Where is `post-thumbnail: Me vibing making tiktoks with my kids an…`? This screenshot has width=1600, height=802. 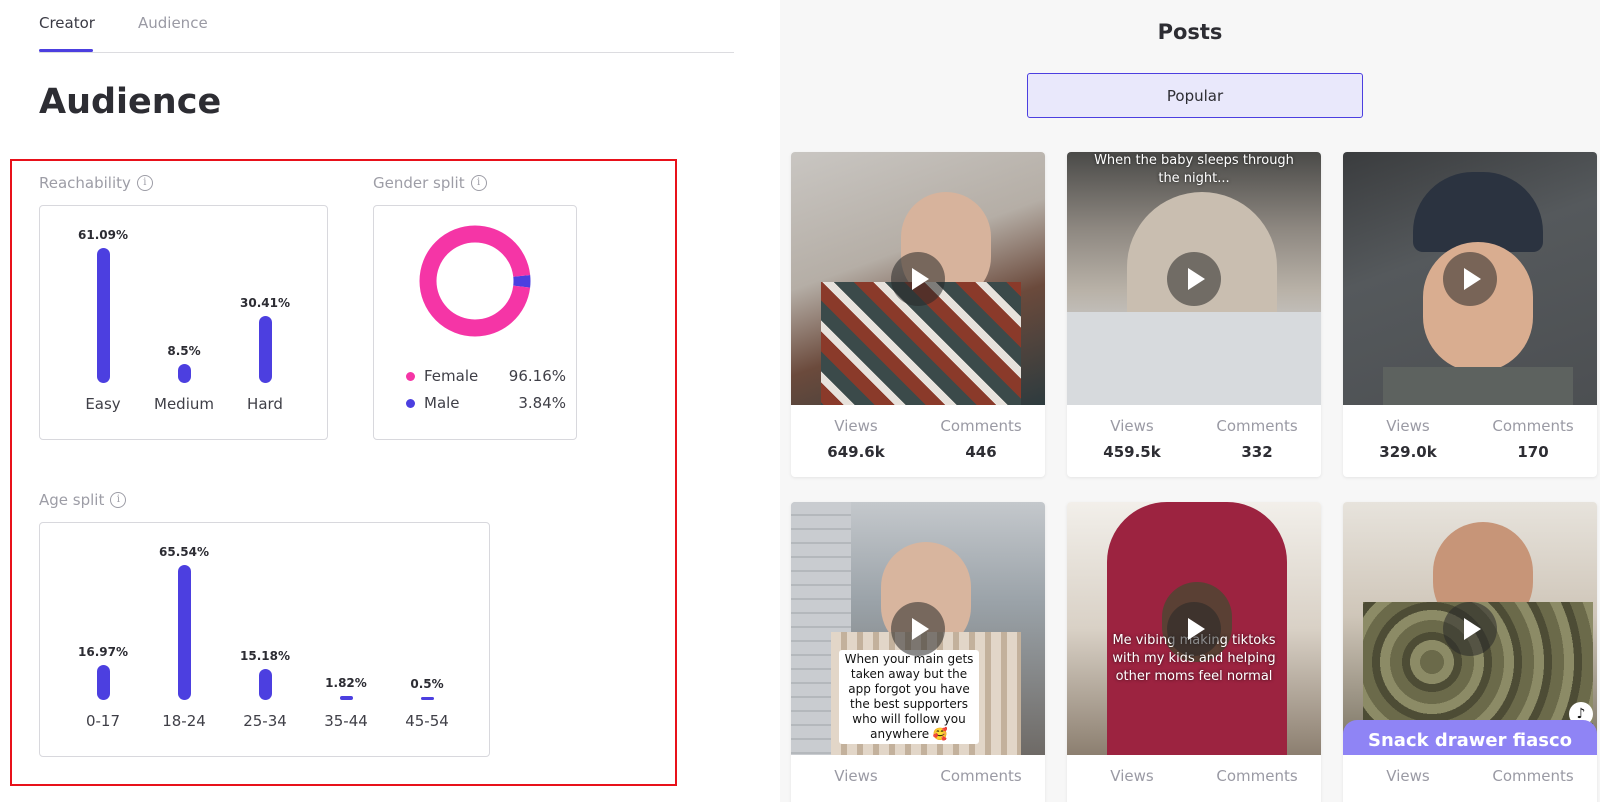 post-thumbnail: Me vibing making tiktoks with my kids an… is located at coordinates (1194, 628).